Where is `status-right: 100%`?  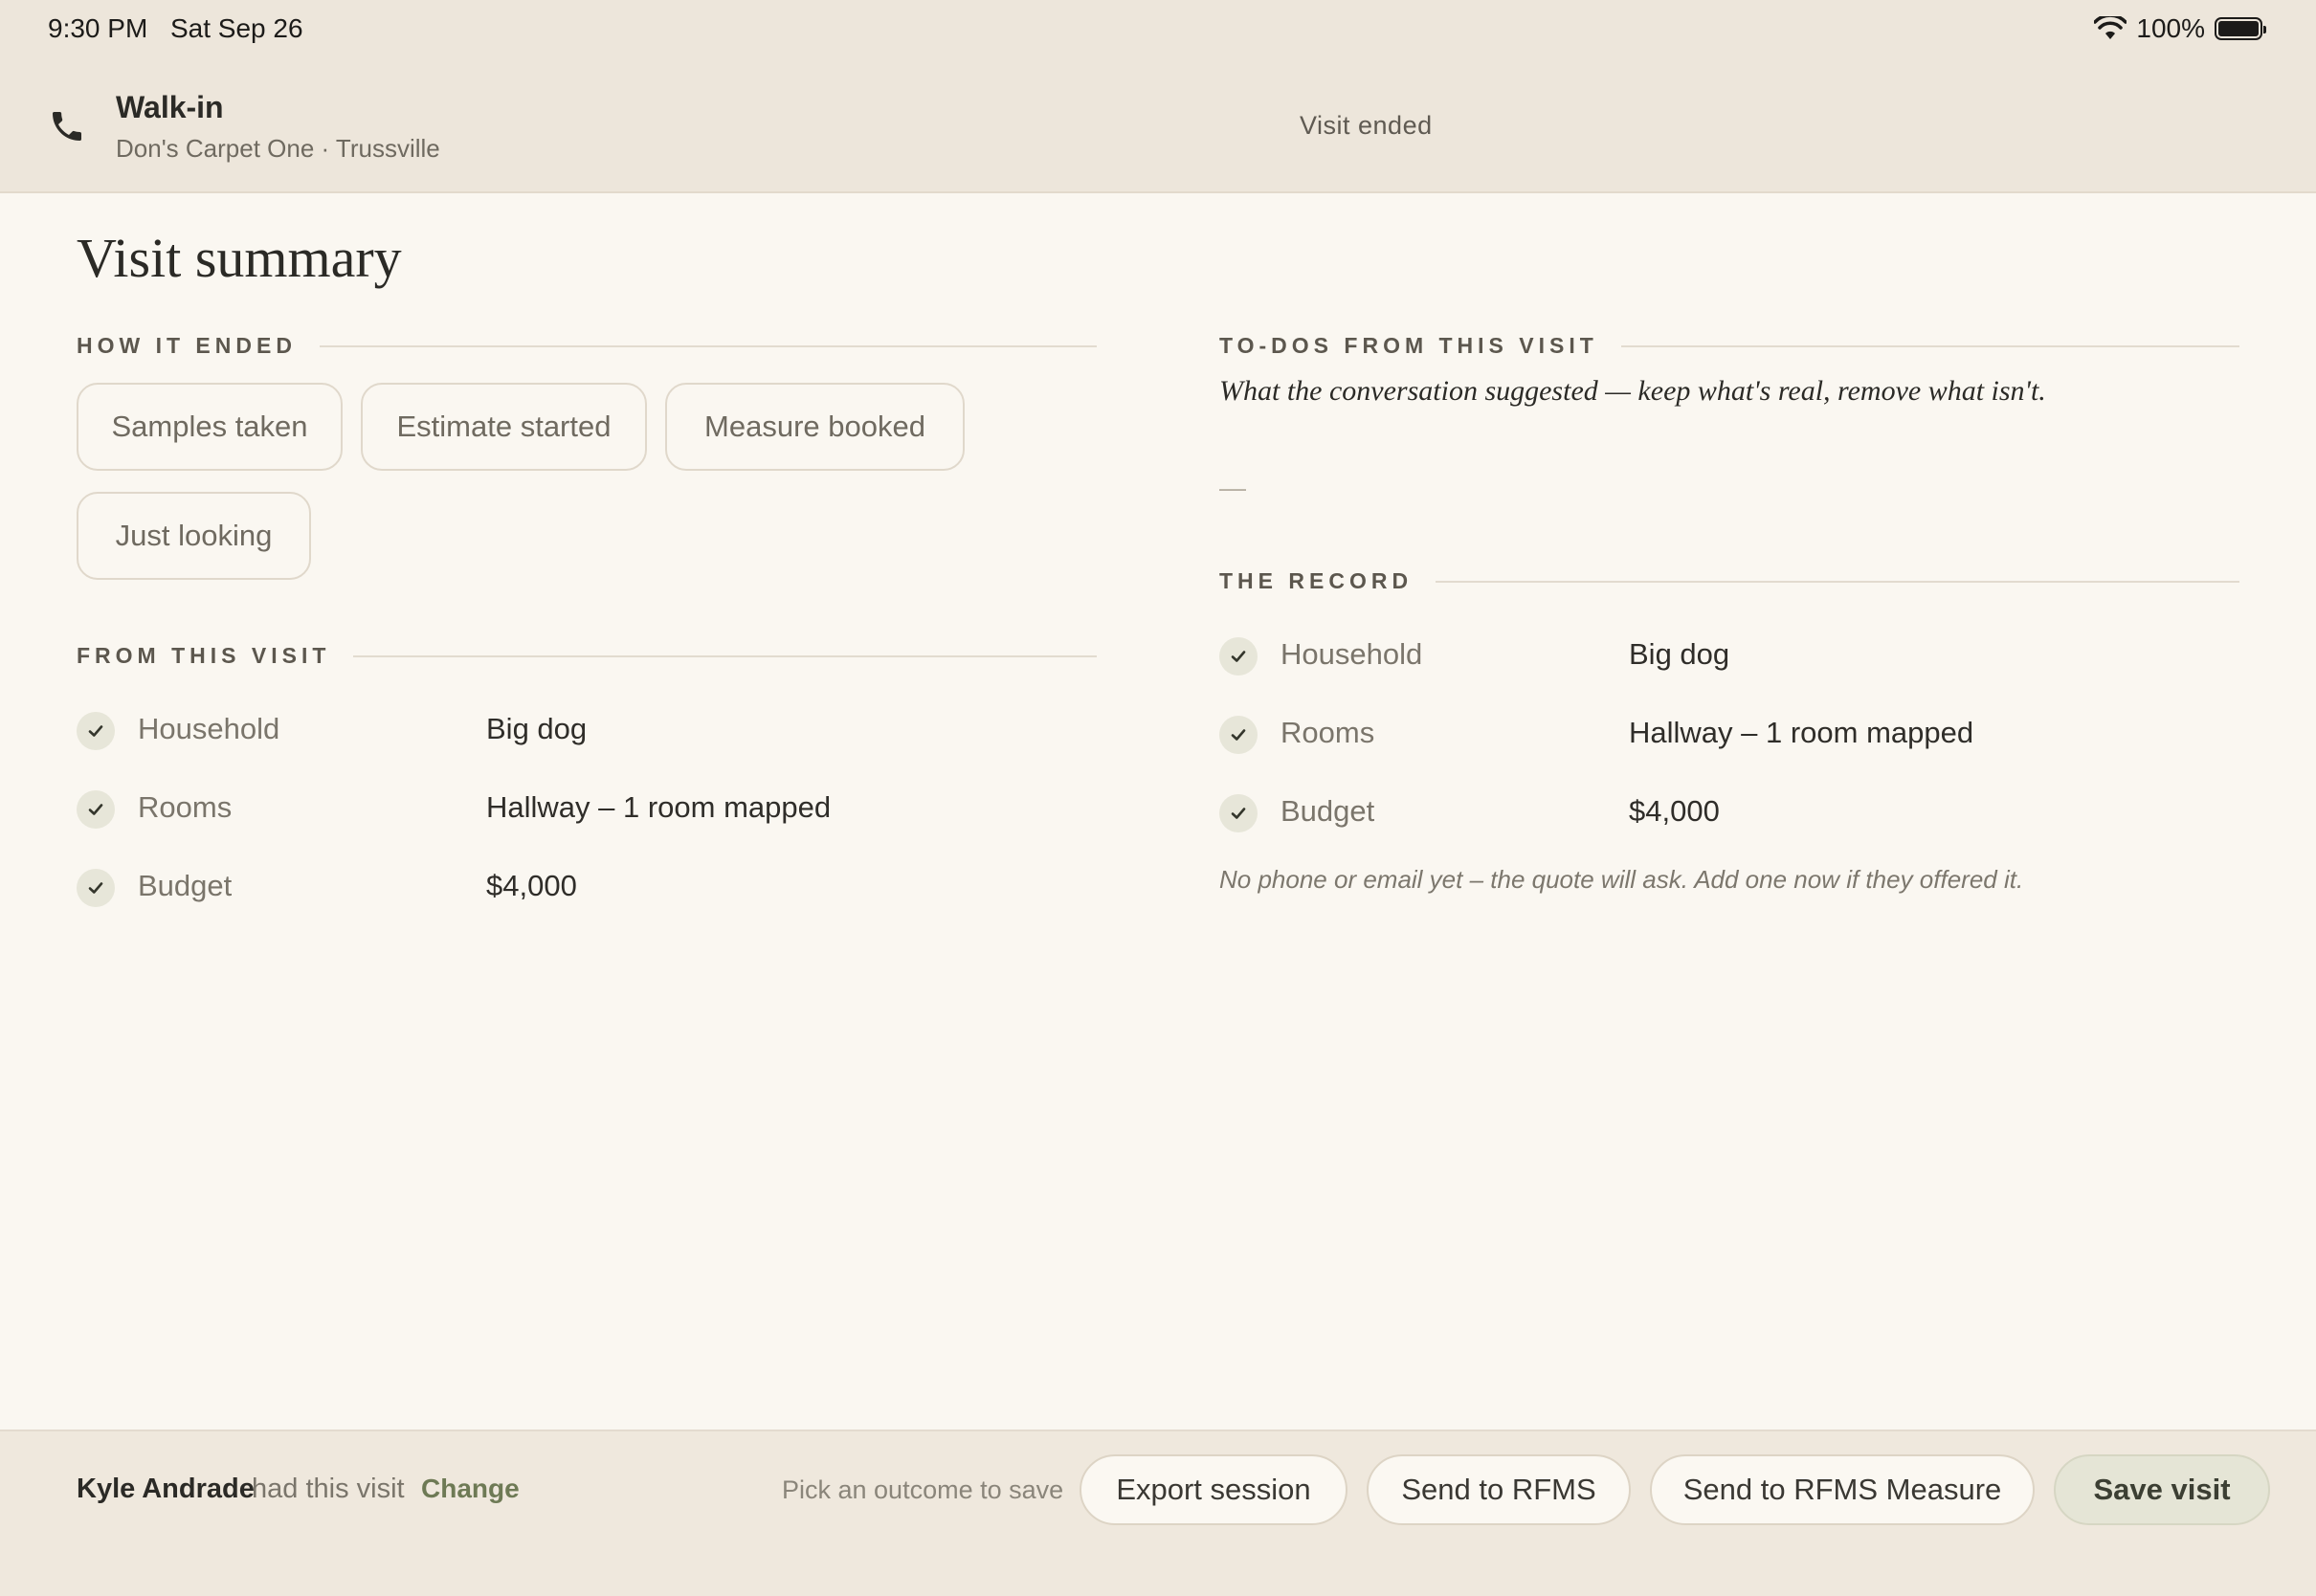
status-right: 100% is located at coordinates (2180, 29).